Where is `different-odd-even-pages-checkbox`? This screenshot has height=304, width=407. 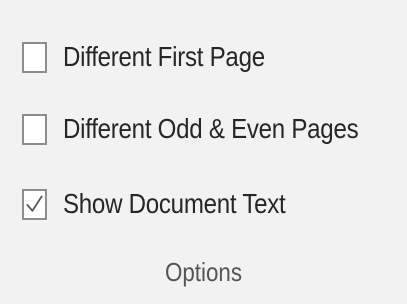
different-odd-even-pages-checkbox is located at coordinates (34, 129).